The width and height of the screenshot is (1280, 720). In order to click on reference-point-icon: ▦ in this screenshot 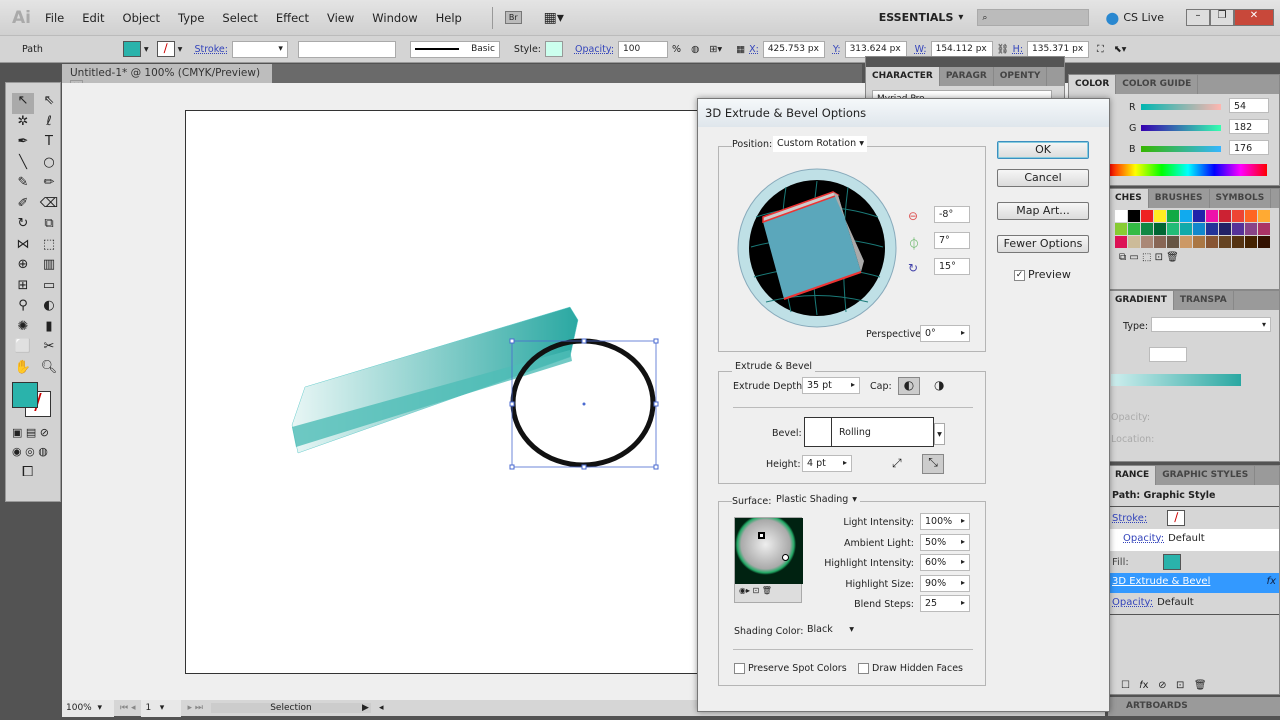, I will do `click(740, 49)`.